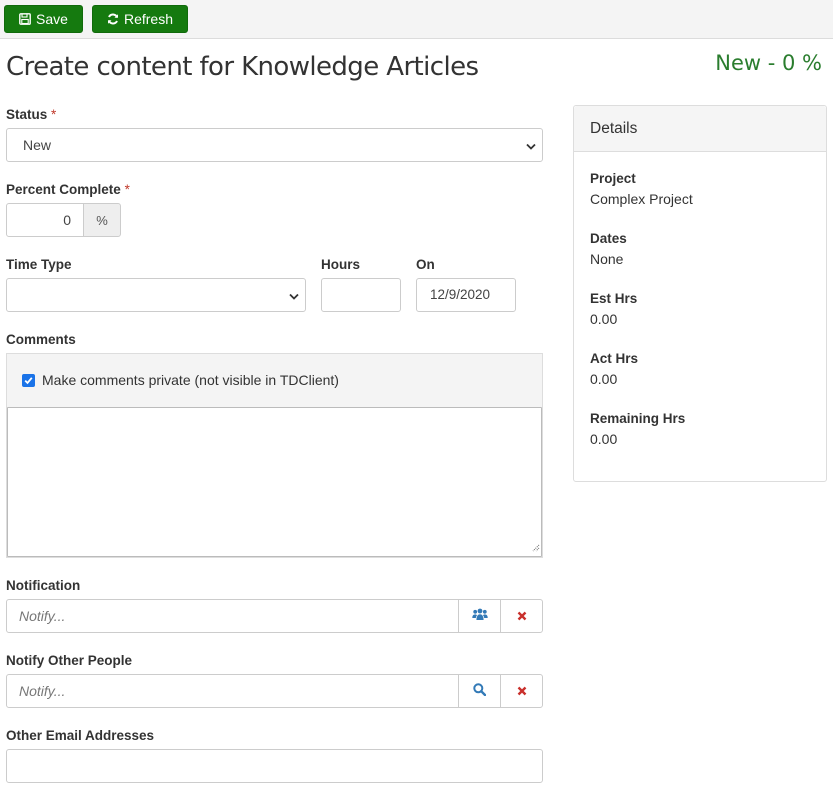  Describe the element at coordinates (416, 19) in the screenshot. I see `toolbar: Save Refresh` at that location.